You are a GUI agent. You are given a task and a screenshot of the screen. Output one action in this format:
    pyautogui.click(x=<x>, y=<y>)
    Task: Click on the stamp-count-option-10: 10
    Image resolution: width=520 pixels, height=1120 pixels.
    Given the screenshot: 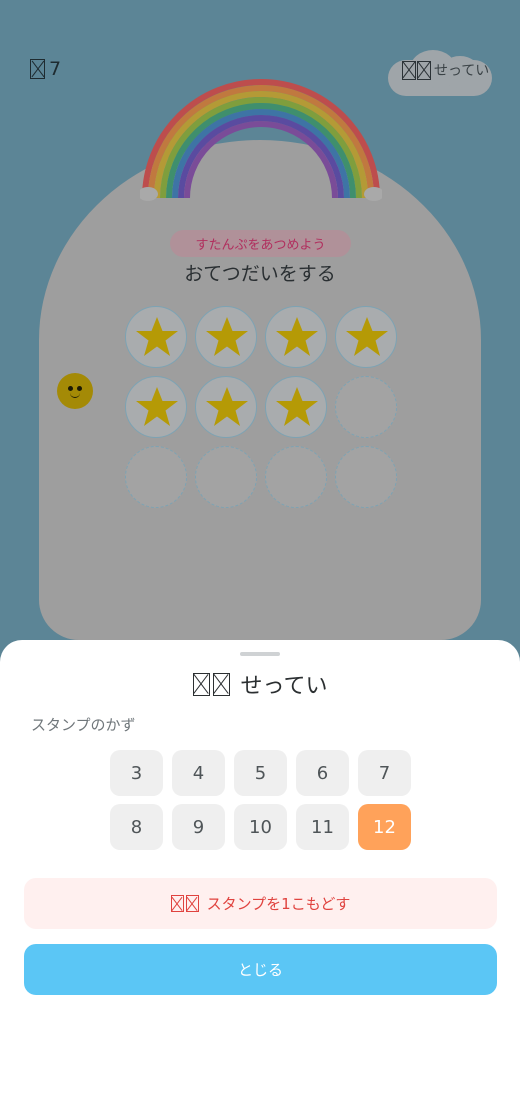 What is the action you would take?
    pyautogui.click(x=260, y=827)
    